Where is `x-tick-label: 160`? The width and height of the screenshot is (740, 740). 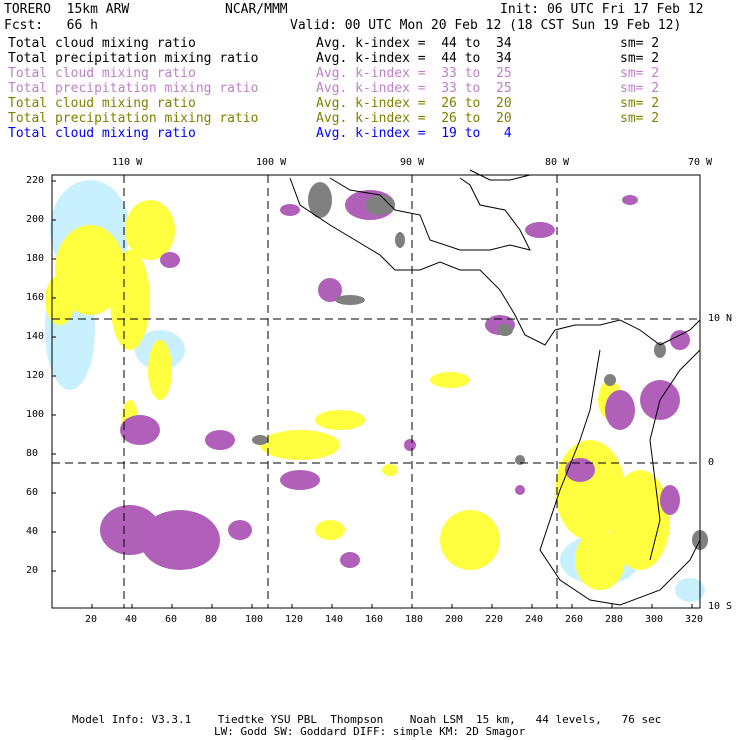
x-tick-label: 160 is located at coordinates (374, 619).